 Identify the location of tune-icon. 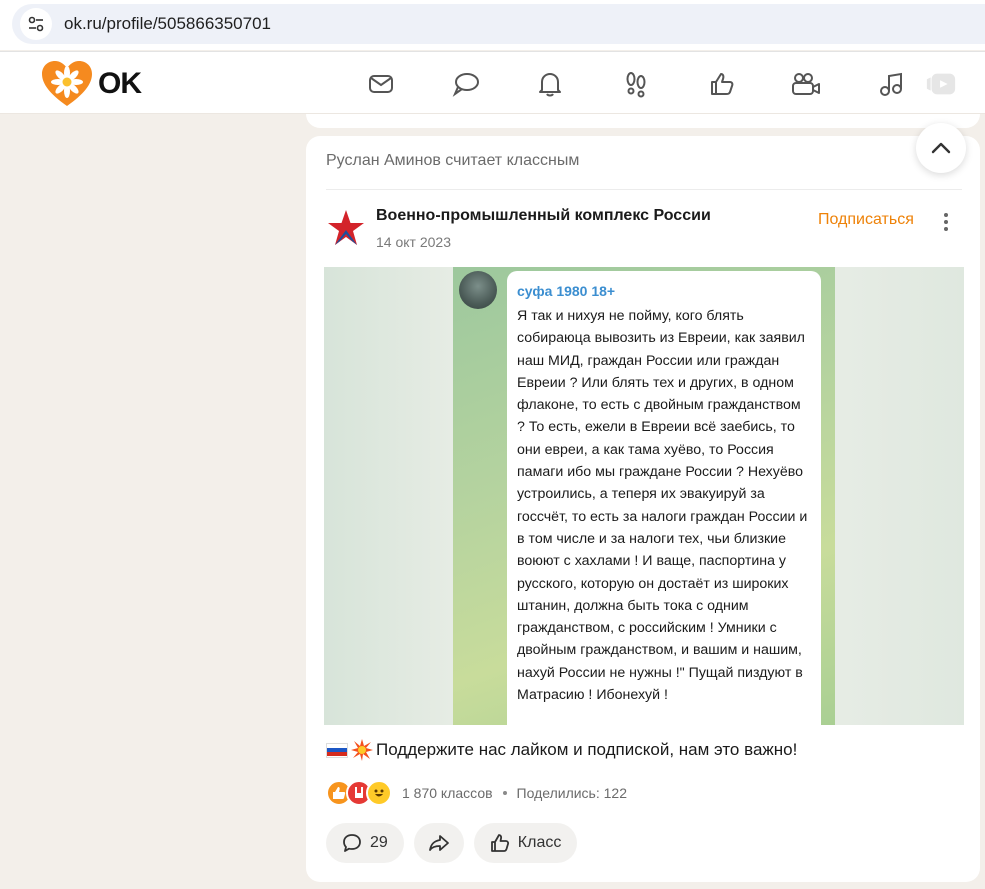
(36, 24).